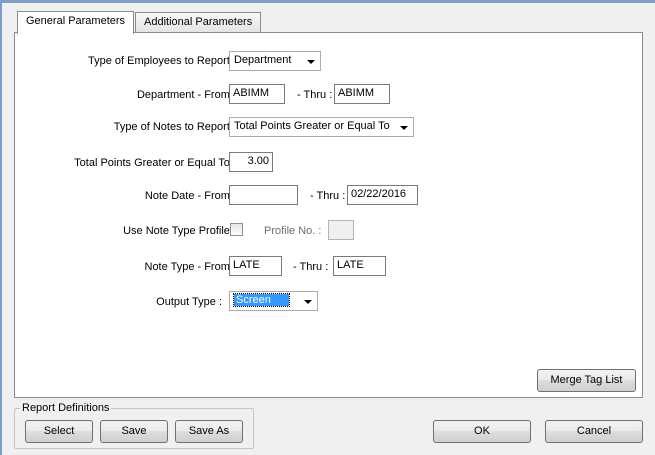 The height and width of the screenshot is (455, 655). Describe the element at coordinates (186, 95) in the screenshot. I see `department-from-label: Department - From :` at that location.